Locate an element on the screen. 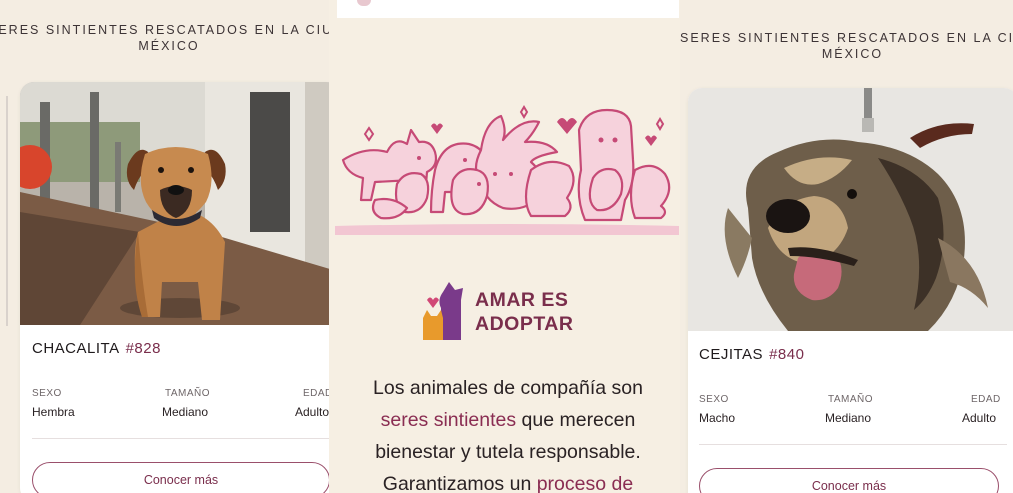 This screenshot has height=493, width=1013. brand-line-2: ADOPTAR is located at coordinates (524, 324).